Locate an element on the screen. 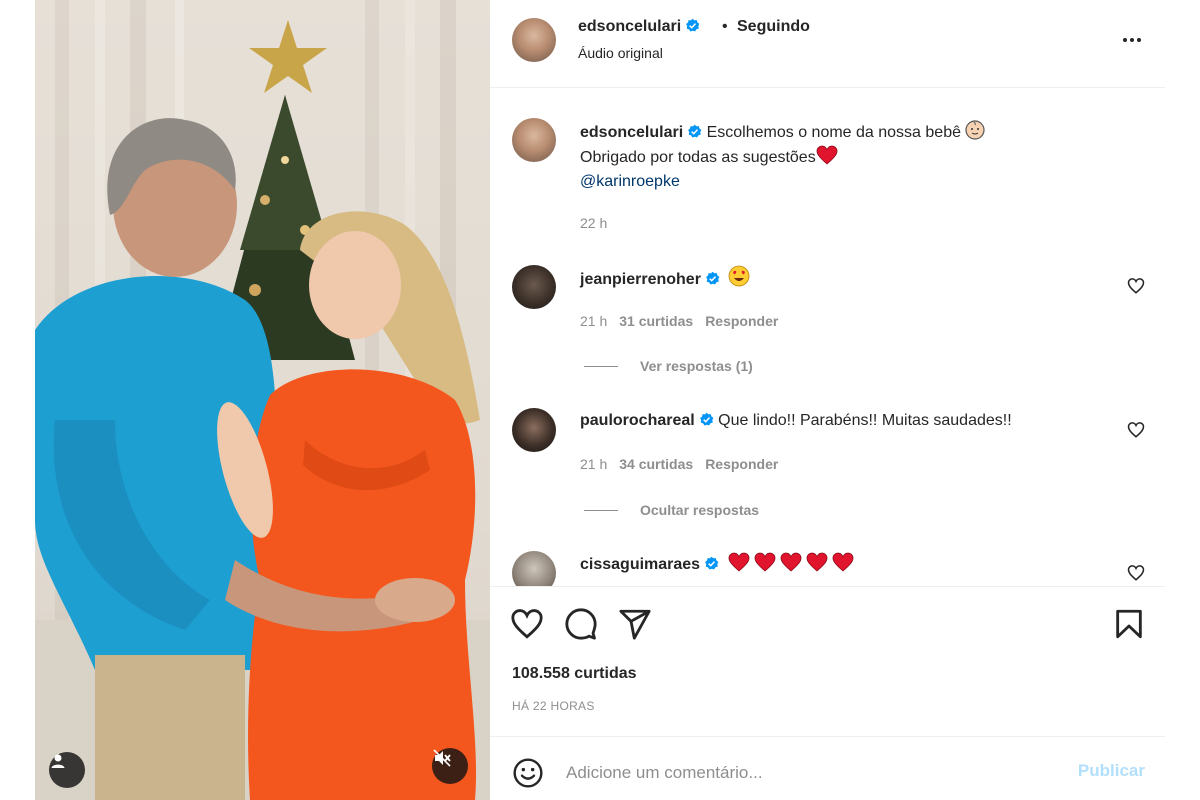 The image size is (1200, 800). hide-replies-label: Ocultar respostas is located at coordinates (699, 510).